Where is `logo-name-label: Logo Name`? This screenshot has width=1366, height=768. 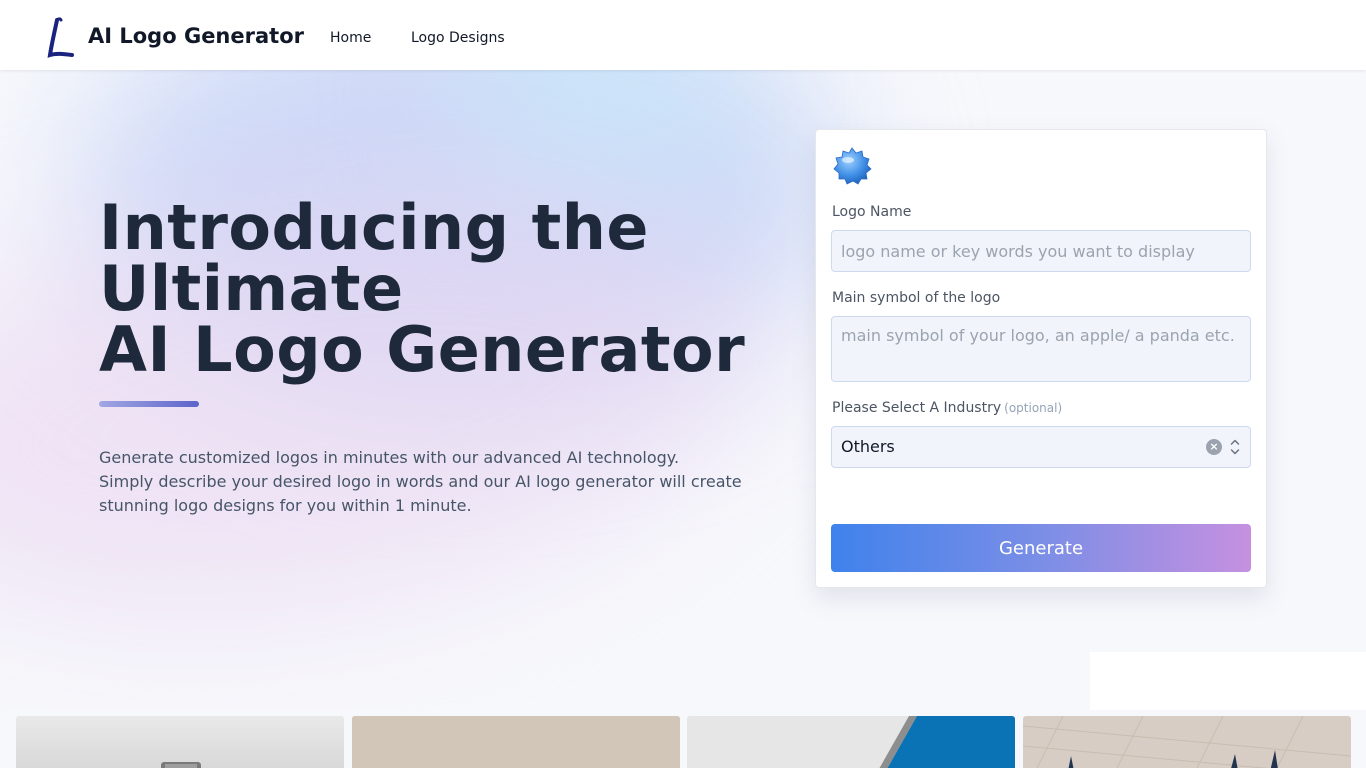 logo-name-label: Logo Name is located at coordinates (872, 212).